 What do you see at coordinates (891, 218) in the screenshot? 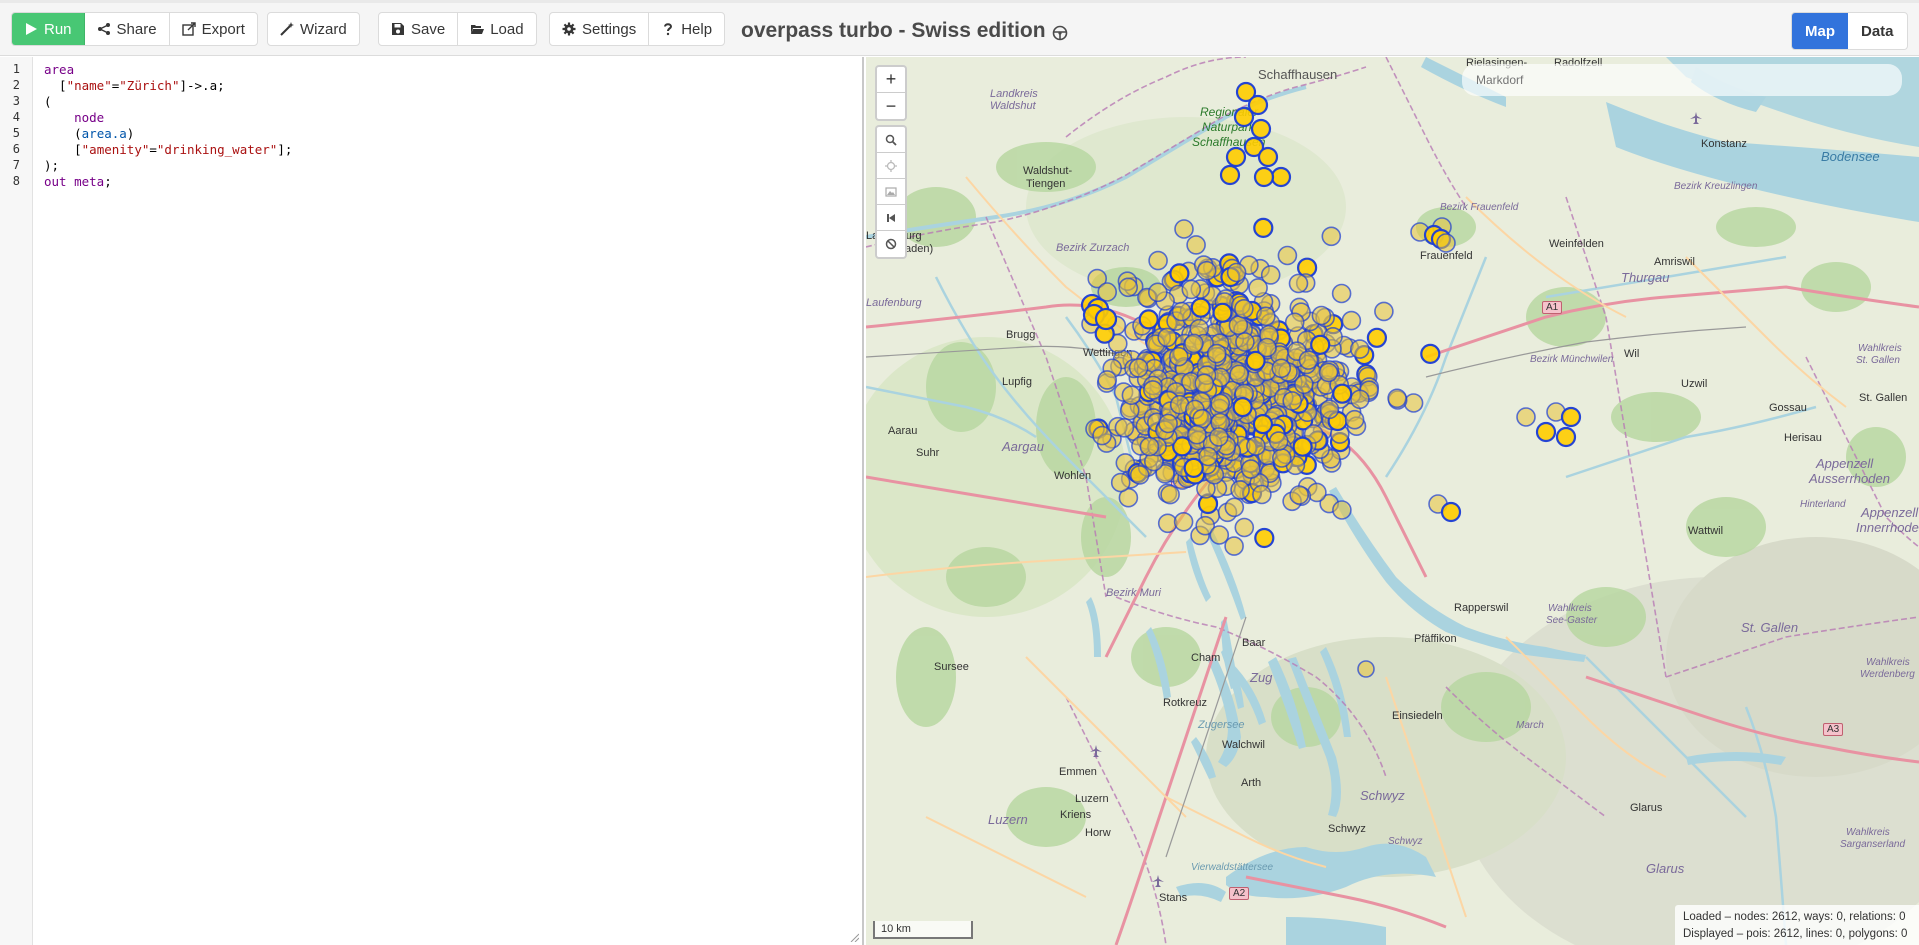
I see `zoom-to-data-button` at bounding box center [891, 218].